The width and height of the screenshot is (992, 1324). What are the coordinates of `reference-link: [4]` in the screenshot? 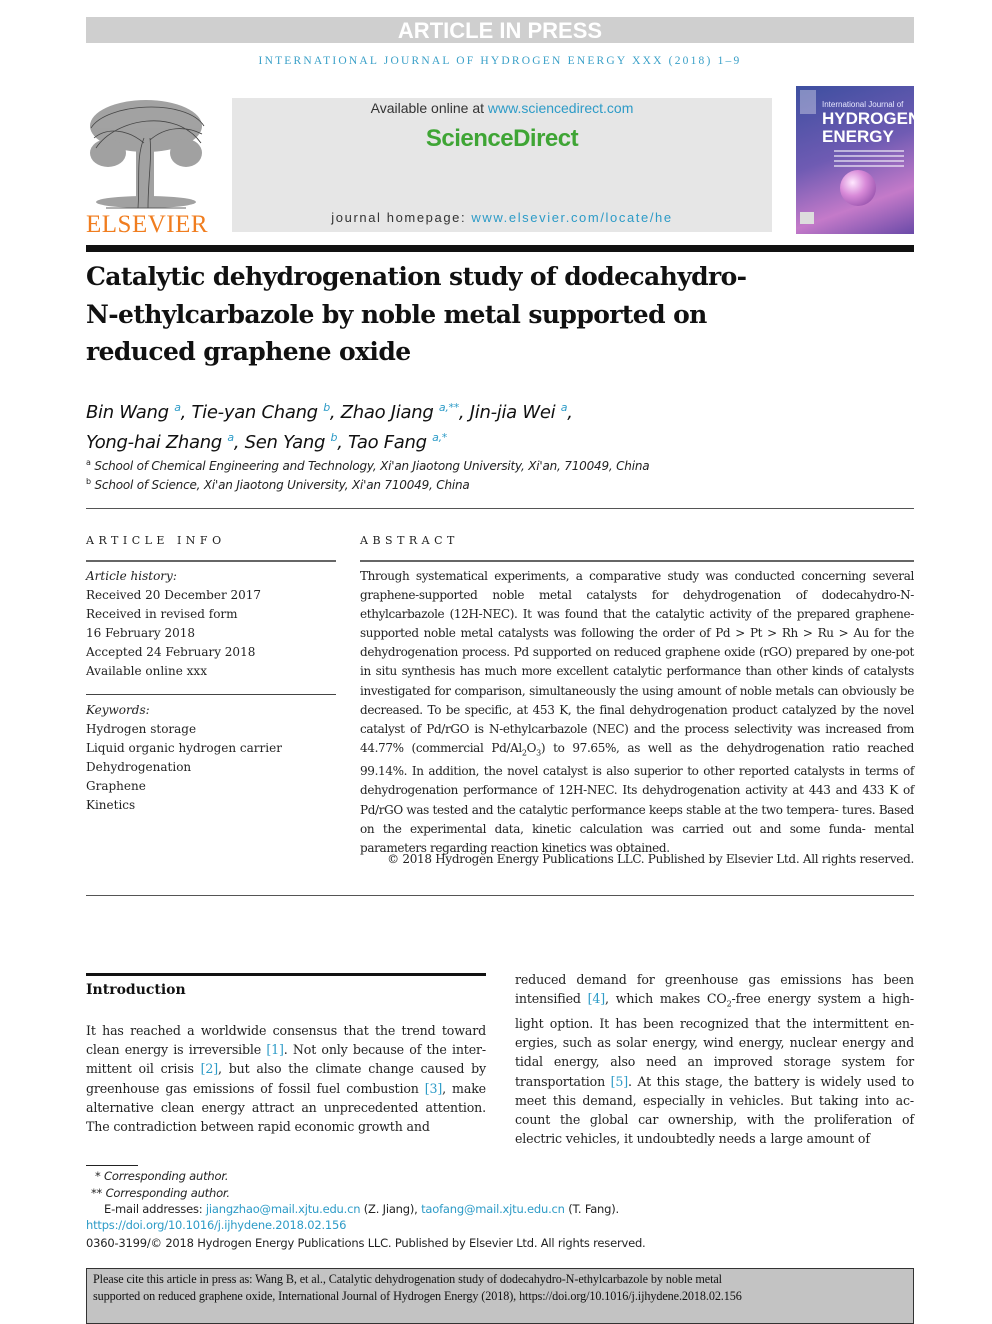 It's located at (597, 998).